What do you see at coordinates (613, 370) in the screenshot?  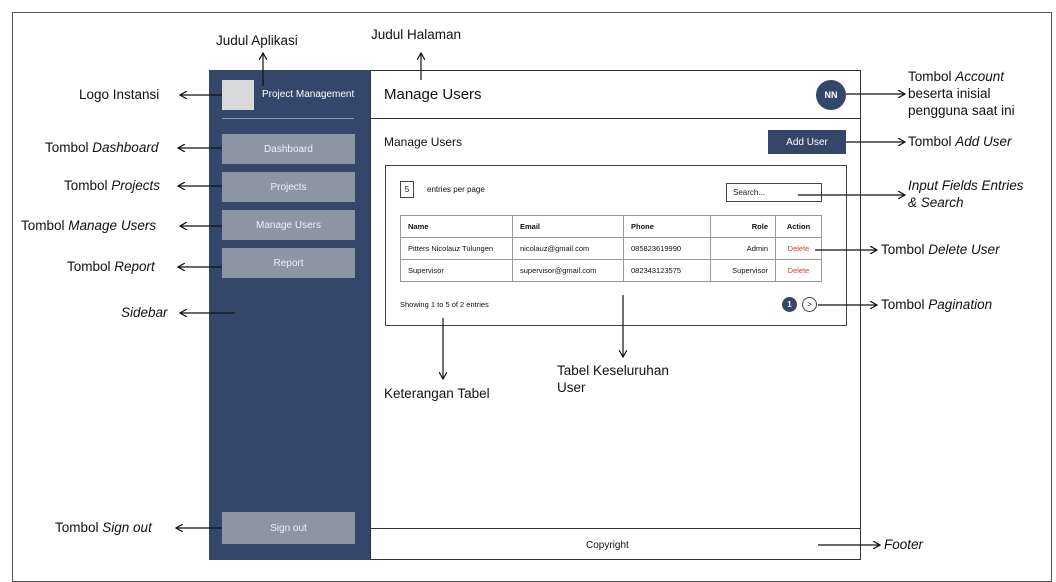 I see `label-tabel-keseluruhan: Tabel Keseluruhan` at bounding box center [613, 370].